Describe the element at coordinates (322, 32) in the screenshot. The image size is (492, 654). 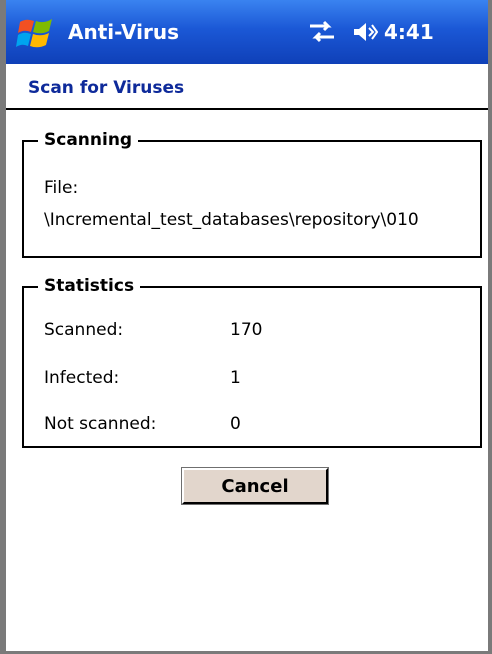
I see `connectivity-icon` at that location.